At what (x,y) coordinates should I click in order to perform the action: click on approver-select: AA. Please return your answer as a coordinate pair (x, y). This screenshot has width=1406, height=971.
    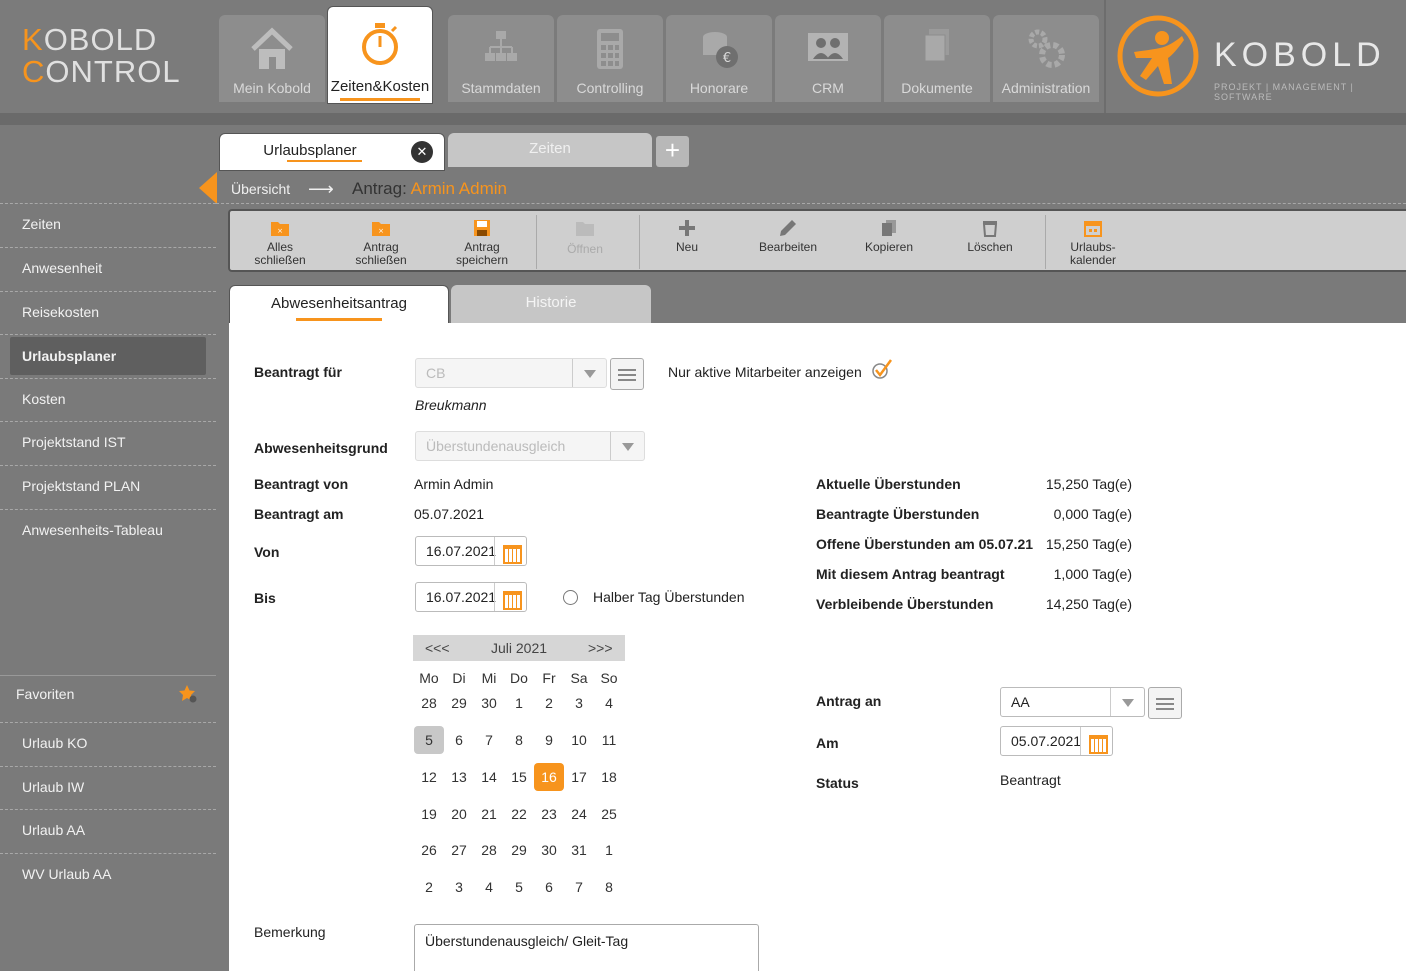
    Looking at the image, I should click on (1072, 702).